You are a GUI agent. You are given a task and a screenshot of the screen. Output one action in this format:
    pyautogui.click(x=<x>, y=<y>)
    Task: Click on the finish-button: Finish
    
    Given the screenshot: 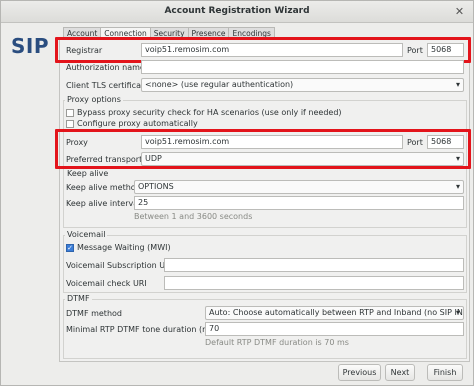 What is the action you would take?
    pyautogui.click(x=445, y=372)
    